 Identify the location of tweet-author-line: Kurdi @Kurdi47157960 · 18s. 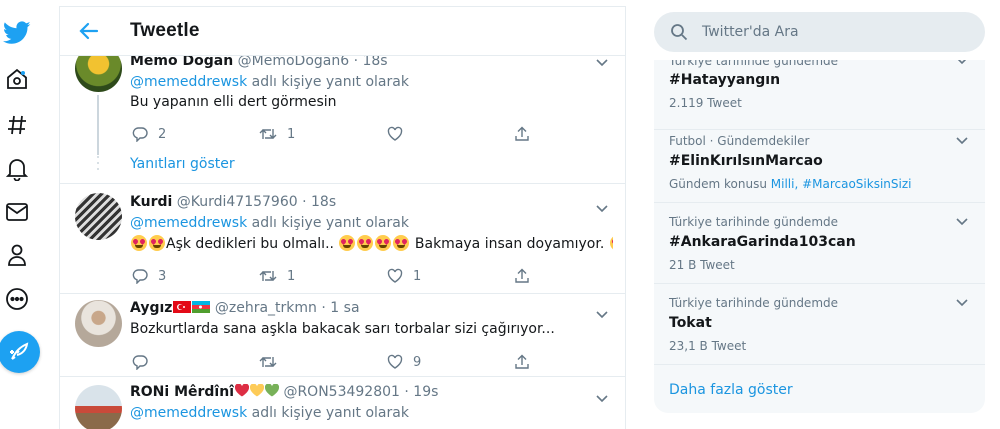
(371, 203).